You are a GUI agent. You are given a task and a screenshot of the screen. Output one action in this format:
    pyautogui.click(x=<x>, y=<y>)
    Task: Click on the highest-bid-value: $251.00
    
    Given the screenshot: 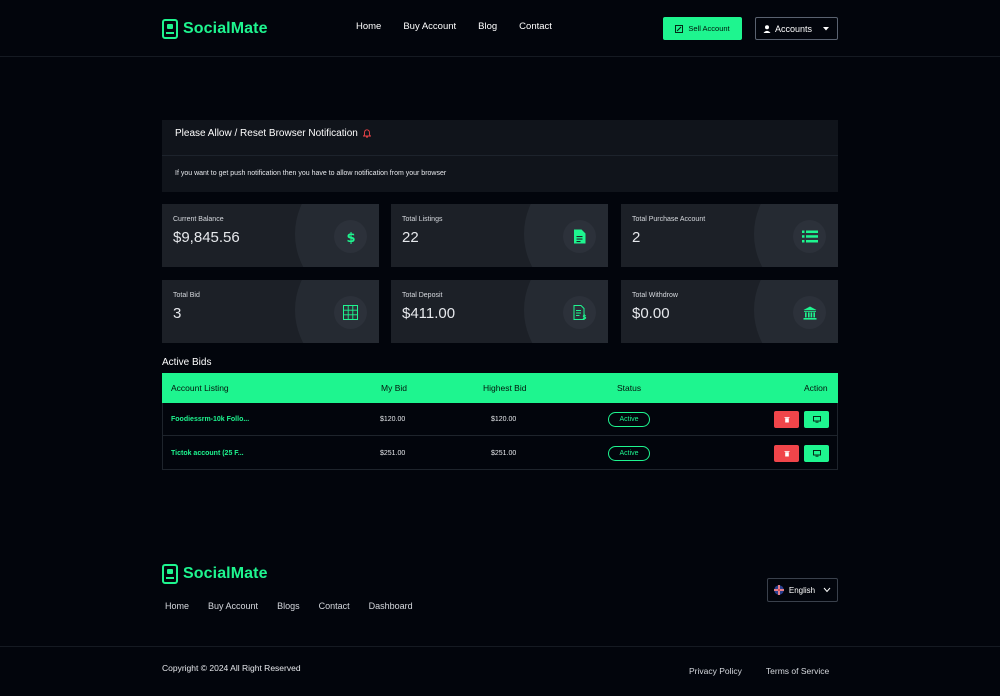 What is the action you would take?
    pyautogui.click(x=504, y=453)
    